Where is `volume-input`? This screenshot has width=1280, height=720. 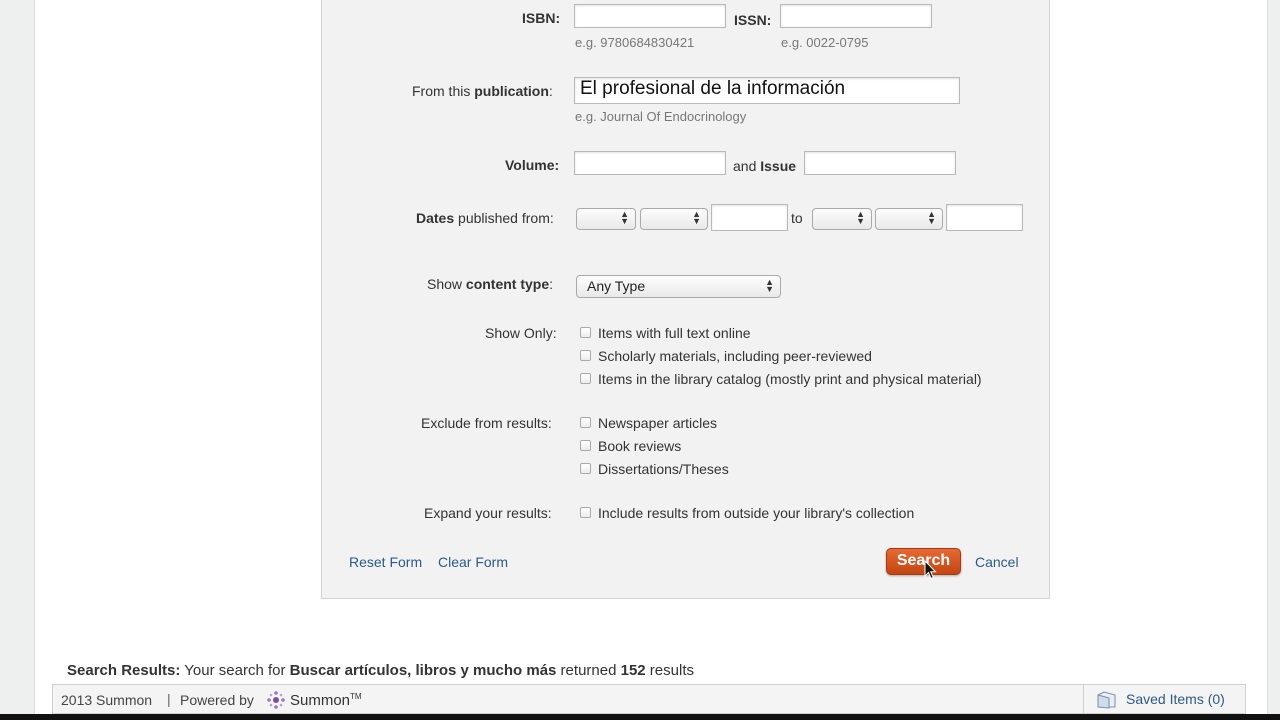
volume-input is located at coordinates (650, 163).